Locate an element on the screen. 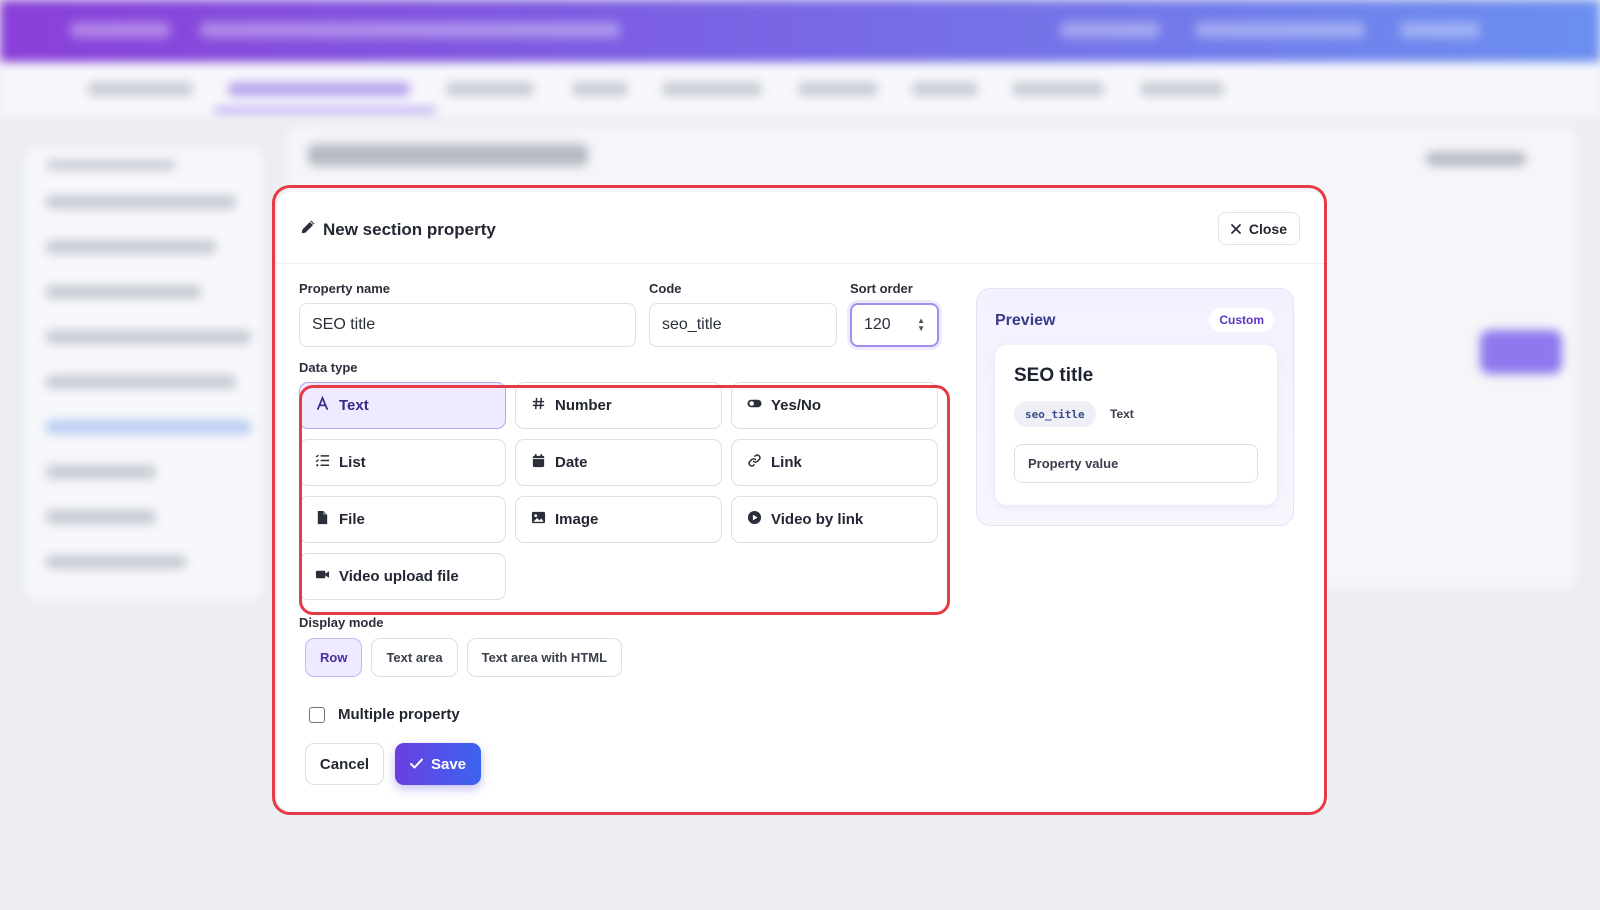 This screenshot has width=1600, height=910. save-button: Save is located at coordinates (438, 764).